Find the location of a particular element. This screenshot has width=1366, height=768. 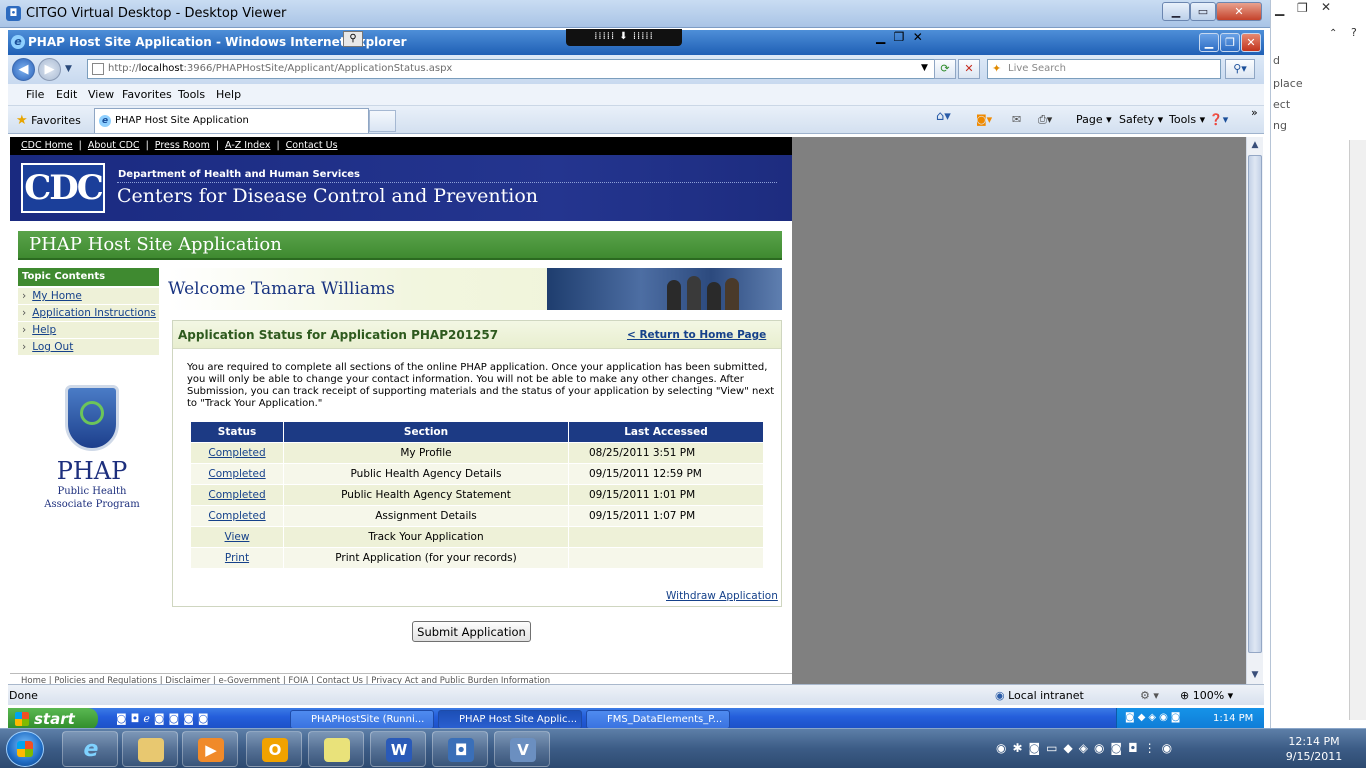

last-accessed-cell is located at coordinates (666, 558).